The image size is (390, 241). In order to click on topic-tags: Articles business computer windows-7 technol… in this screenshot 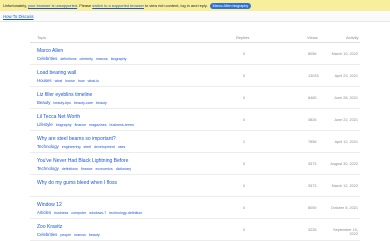, I will do `click(91, 212)`.